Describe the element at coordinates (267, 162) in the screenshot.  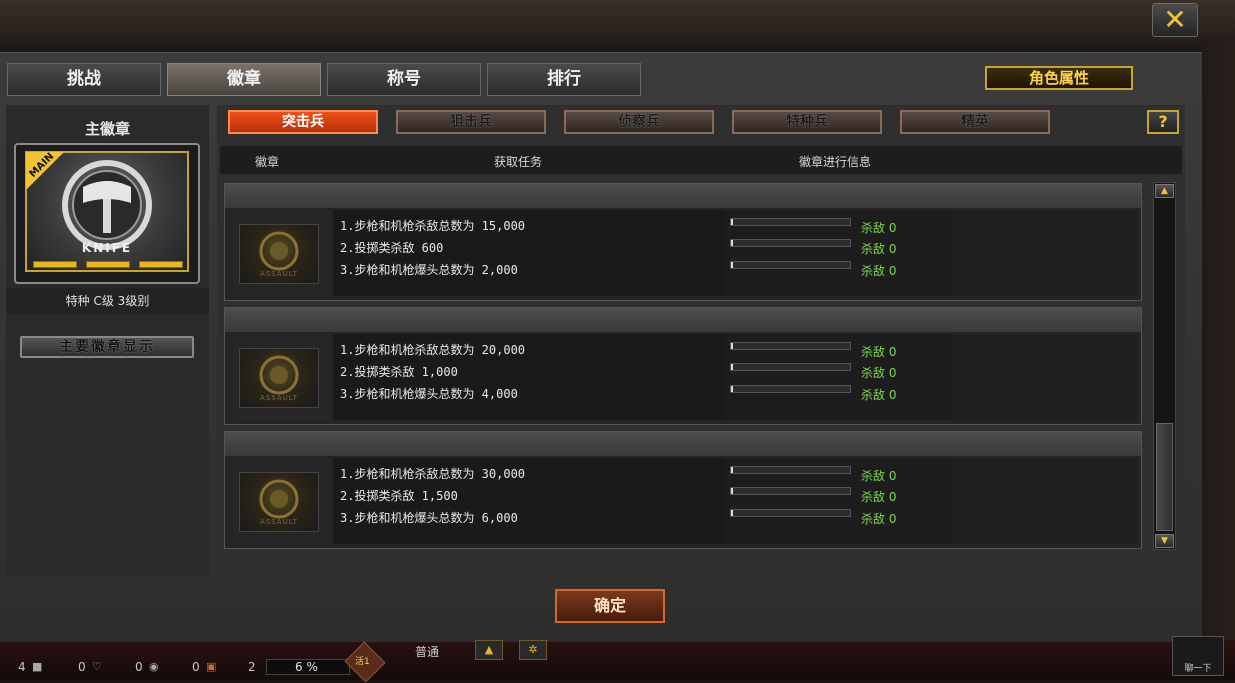
I see `header-badge: 徽章` at that location.